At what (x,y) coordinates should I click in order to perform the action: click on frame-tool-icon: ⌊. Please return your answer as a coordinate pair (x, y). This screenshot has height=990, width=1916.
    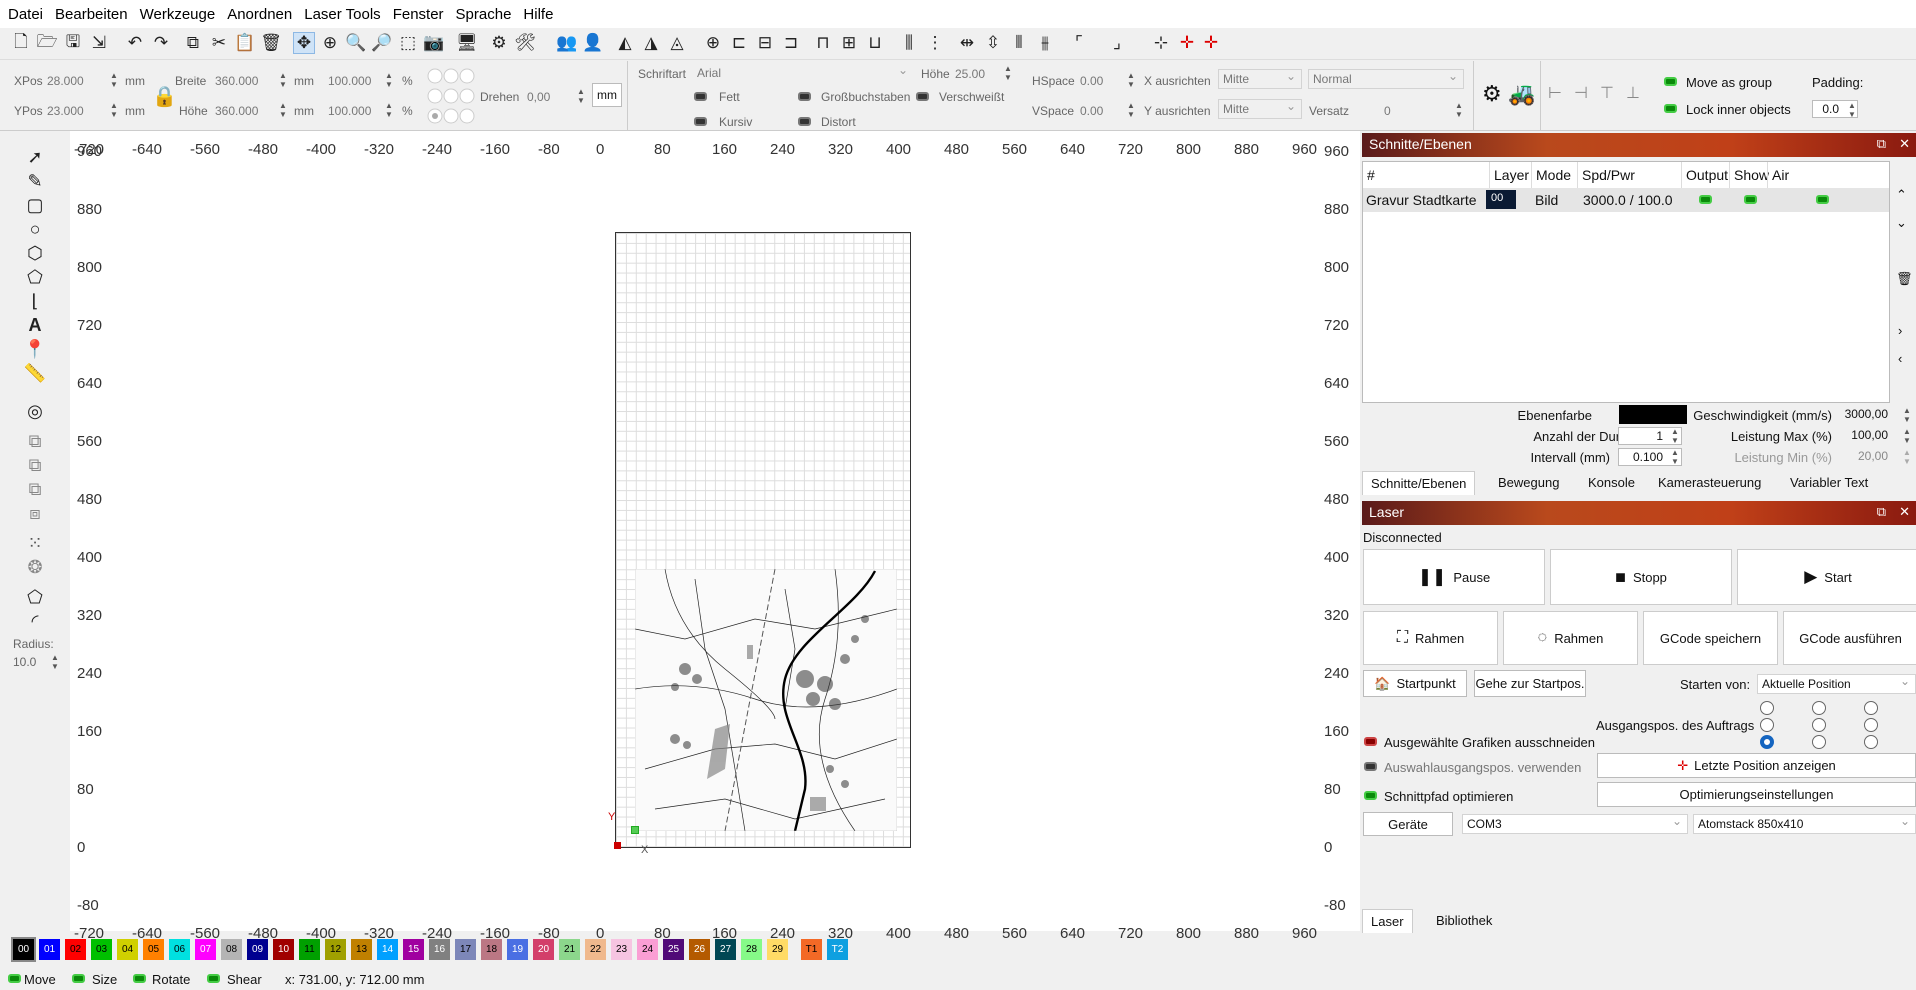
    Looking at the image, I should click on (35, 301).